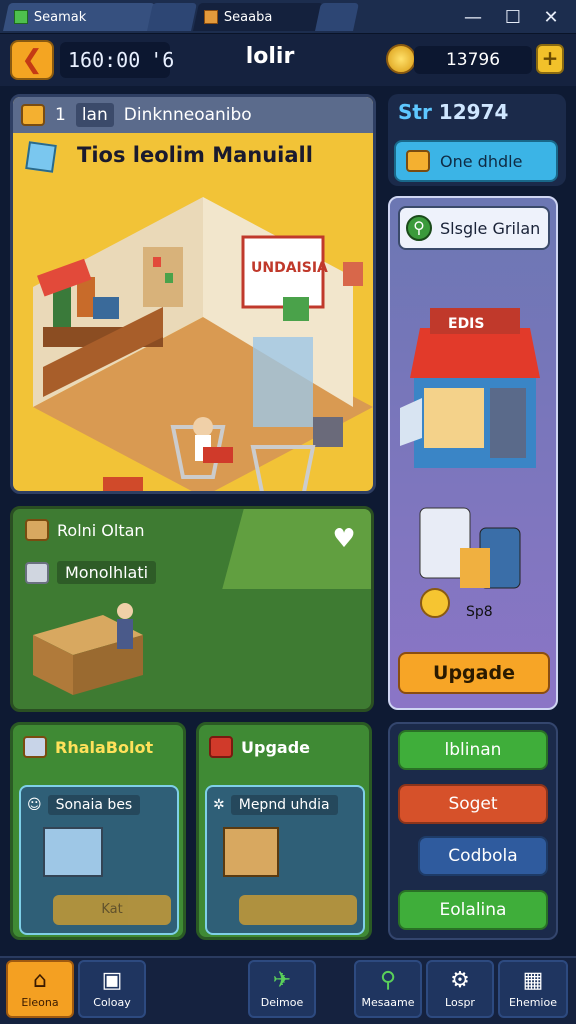 This screenshot has height=1024, width=576. What do you see at coordinates (101, 530) in the screenshot?
I see `service-row-1-label: Rolni Oltan` at bounding box center [101, 530].